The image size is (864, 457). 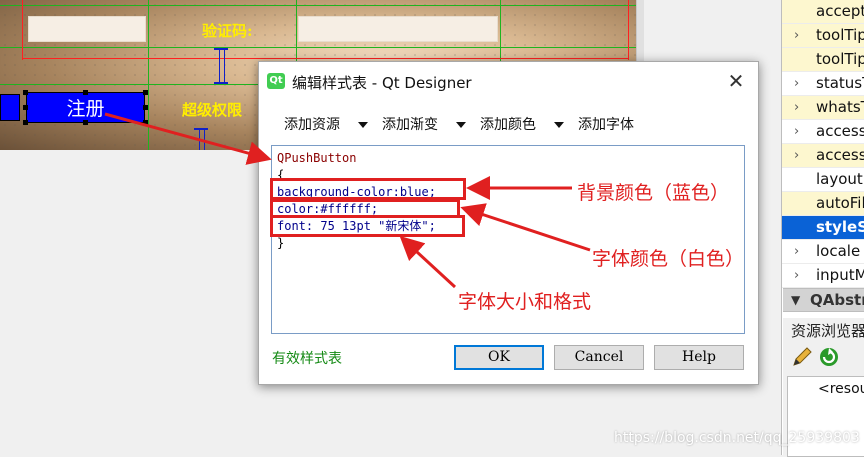 What do you see at coordinates (827, 331) in the screenshot?
I see `resource-browser-title: 资源浏览器` at bounding box center [827, 331].